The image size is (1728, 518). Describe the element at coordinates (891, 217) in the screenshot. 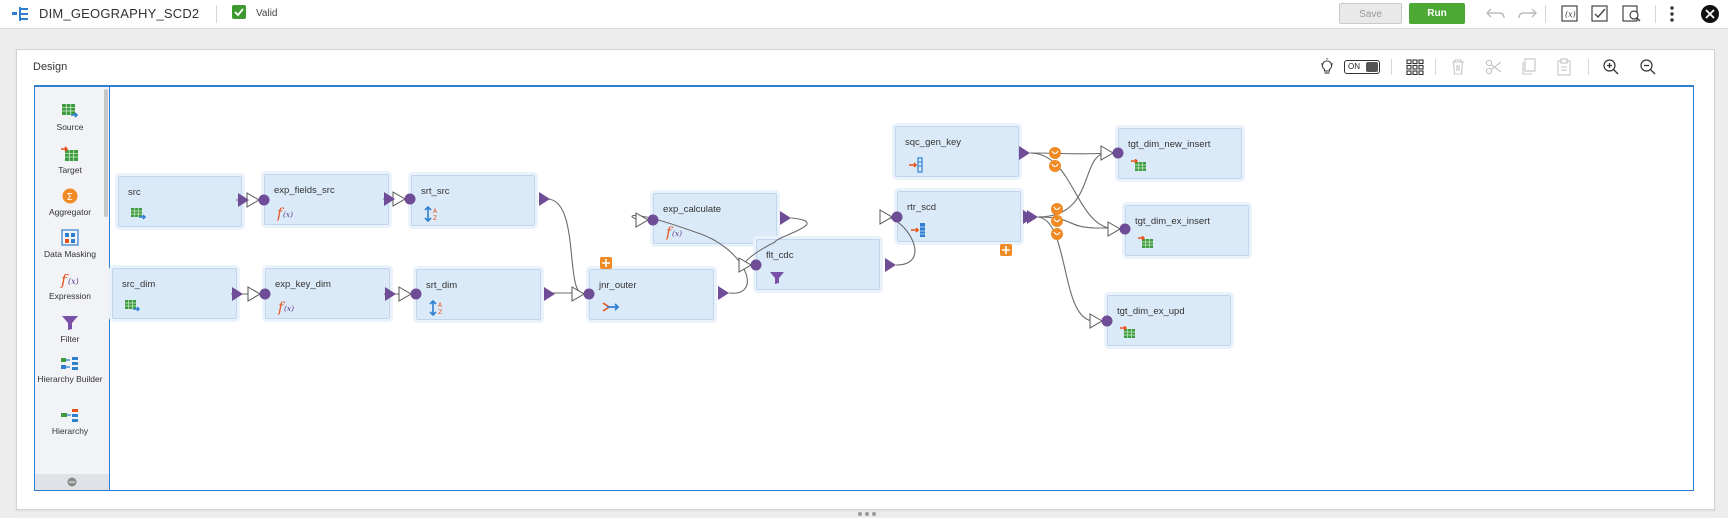

I see `port-in-rtr-scd` at that location.